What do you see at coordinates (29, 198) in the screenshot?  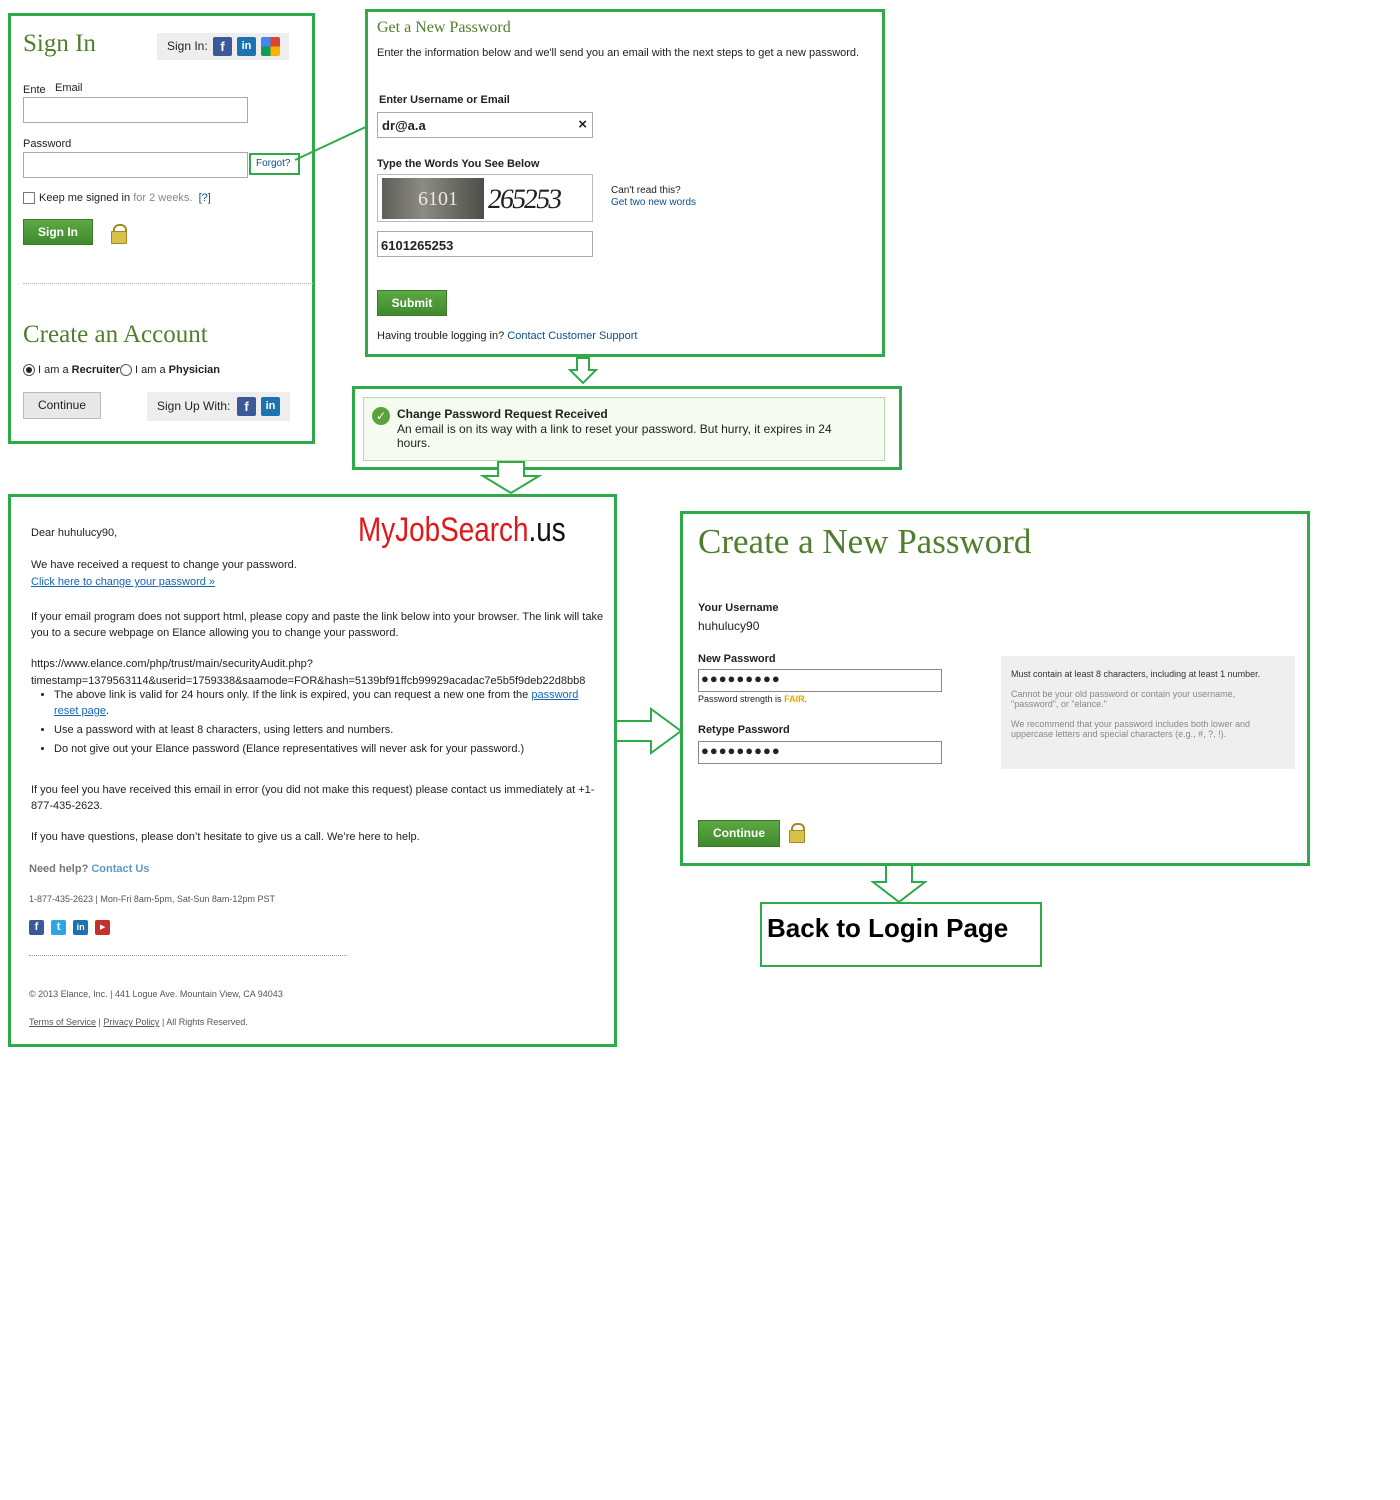 I see `keep-signed-checkbox` at bounding box center [29, 198].